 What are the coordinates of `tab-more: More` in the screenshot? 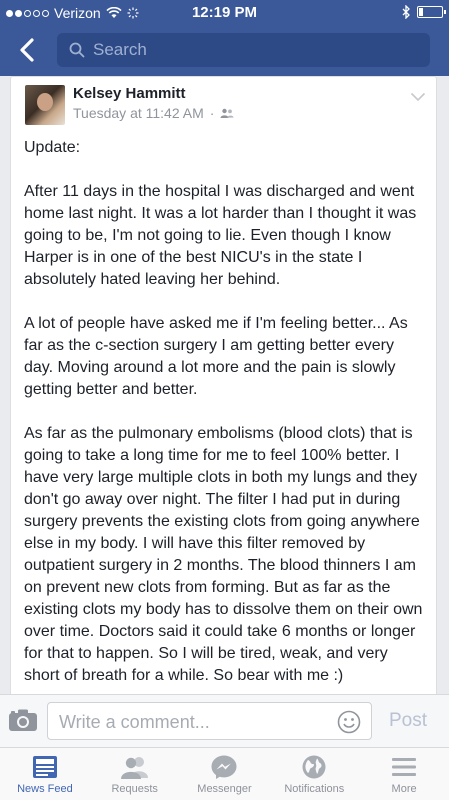 It's located at (404, 774).